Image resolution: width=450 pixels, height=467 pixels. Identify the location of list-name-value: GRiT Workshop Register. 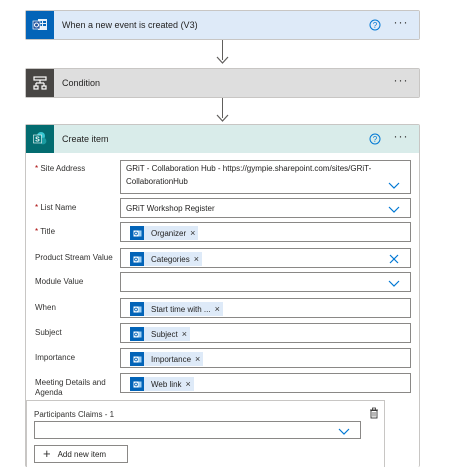
(170, 208).